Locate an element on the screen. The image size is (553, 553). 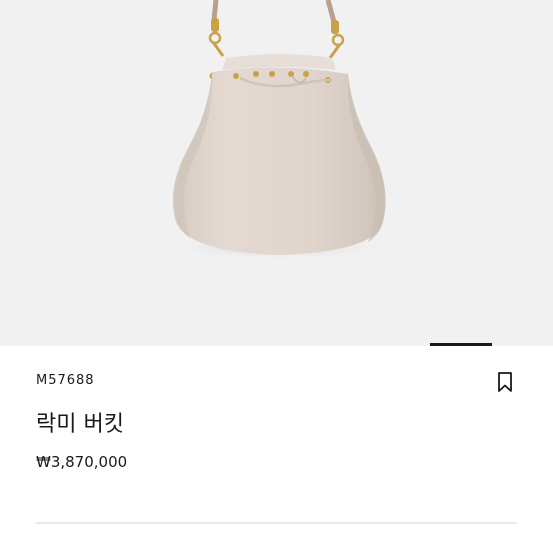
bookmark-icon is located at coordinates (505, 382).